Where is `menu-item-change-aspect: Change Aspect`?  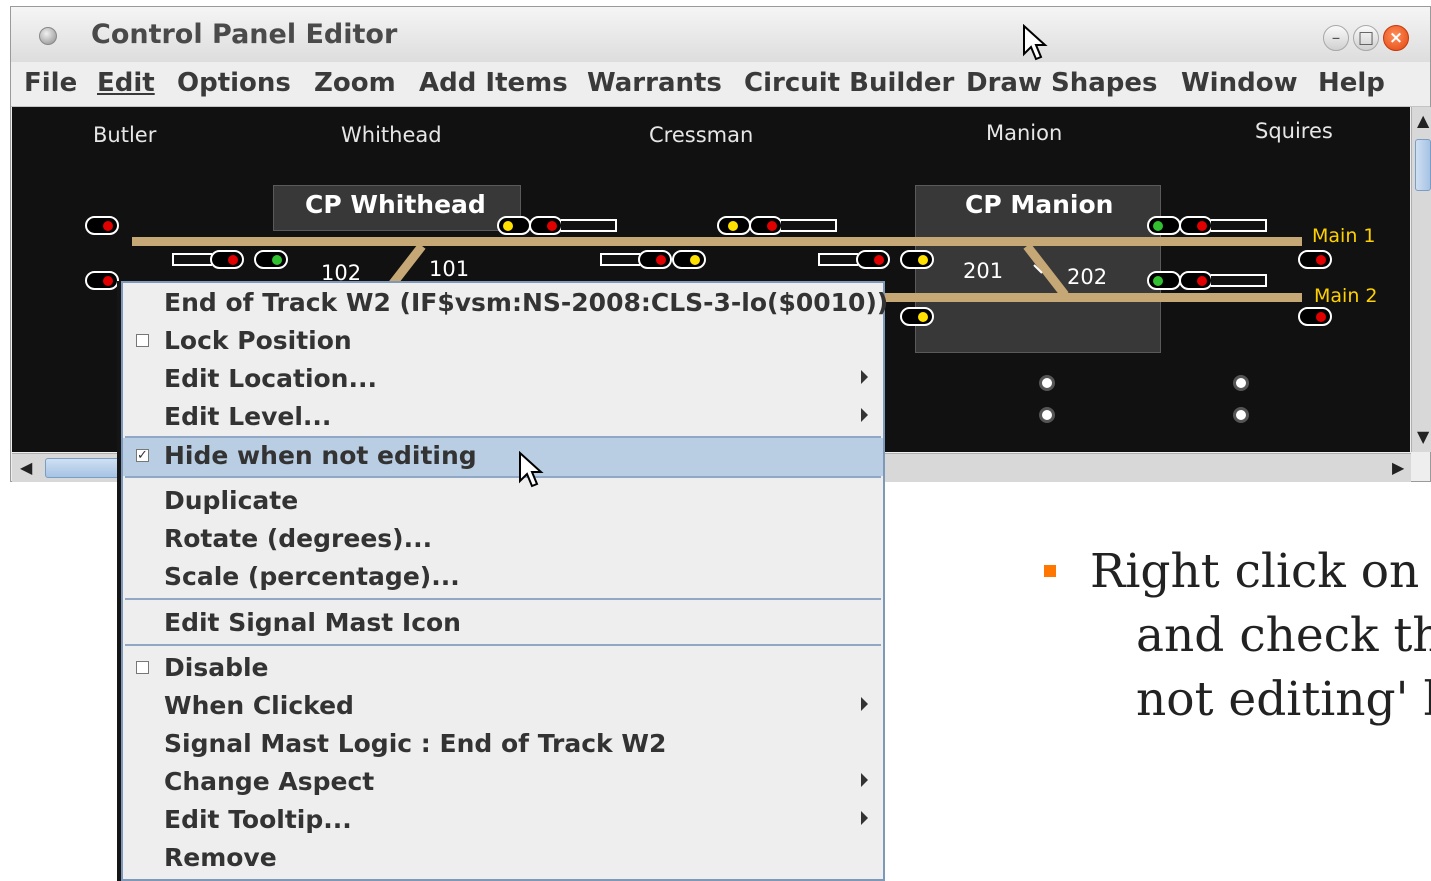
menu-item-change-aspect: Change Aspect is located at coordinates (503, 783).